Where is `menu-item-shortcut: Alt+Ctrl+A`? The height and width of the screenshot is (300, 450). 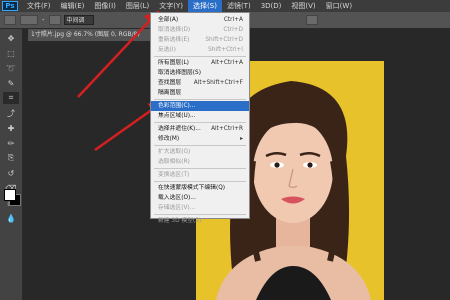
menu-item-shortcut: Alt+Ctrl+A is located at coordinates (227, 63).